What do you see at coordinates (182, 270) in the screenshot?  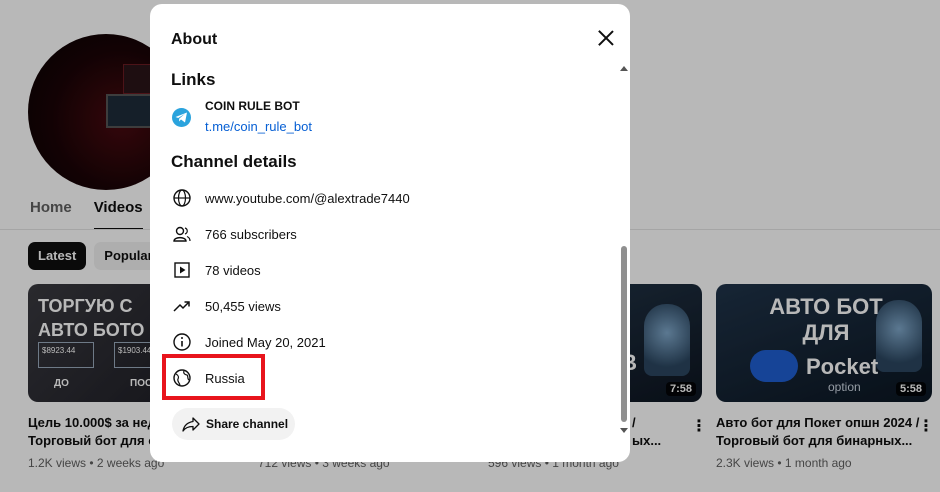 I see `video-icon` at bounding box center [182, 270].